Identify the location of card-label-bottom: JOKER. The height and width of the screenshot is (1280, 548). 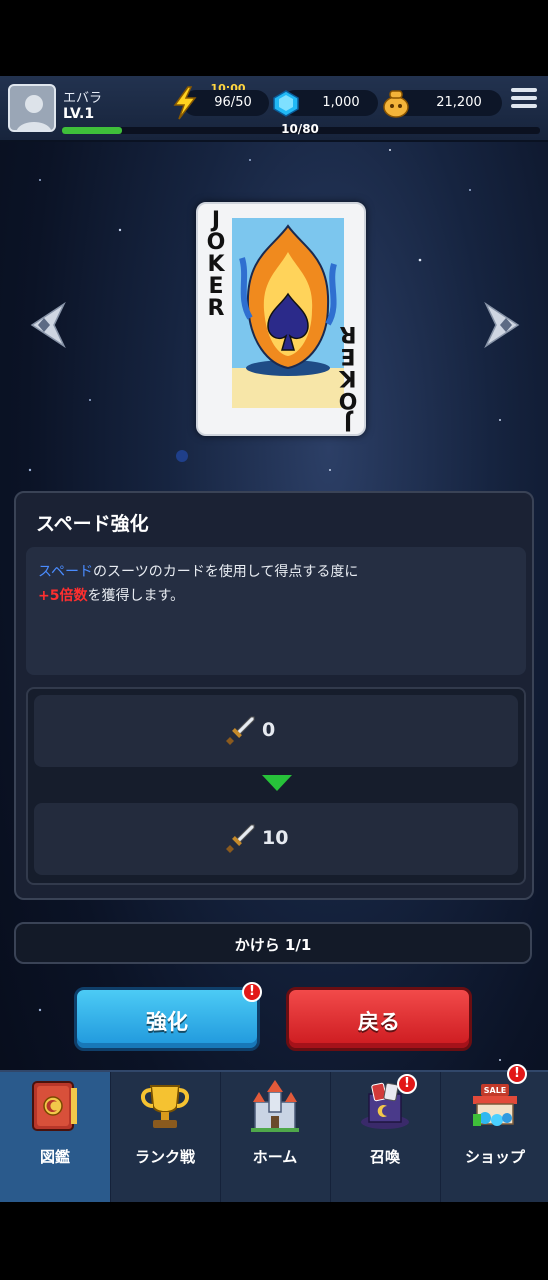
(348, 377).